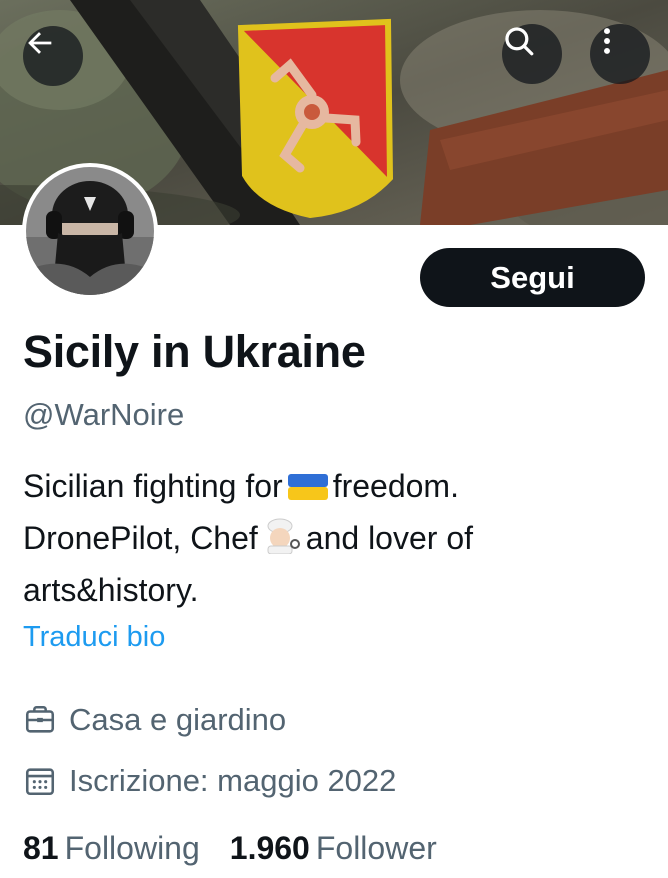 The width and height of the screenshot is (668, 878). What do you see at coordinates (376, 848) in the screenshot?
I see `followers-label: Follower` at bounding box center [376, 848].